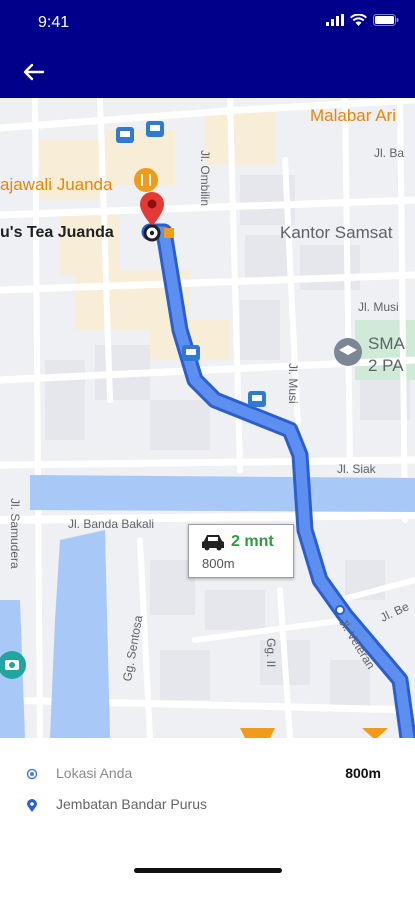 The image size is (415, 900). What do you see at coordinates (218, 563) in the screenshot?
I see `eta-distance: 800m` at bounding box center [218, 563].